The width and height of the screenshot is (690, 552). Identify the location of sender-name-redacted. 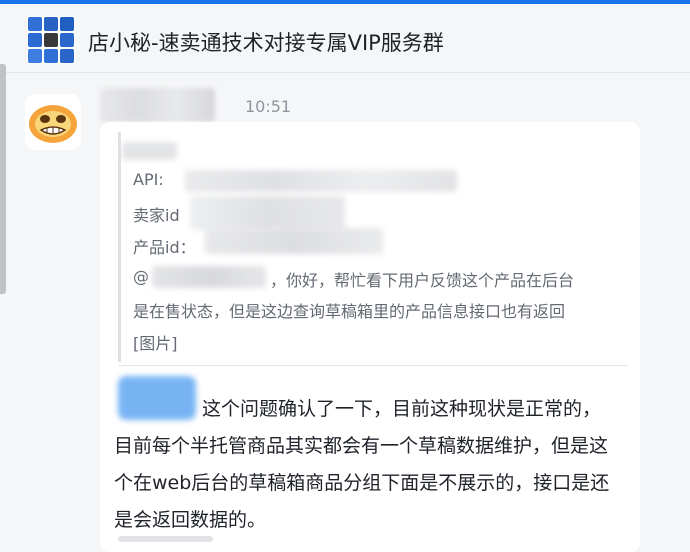
(157, 105).